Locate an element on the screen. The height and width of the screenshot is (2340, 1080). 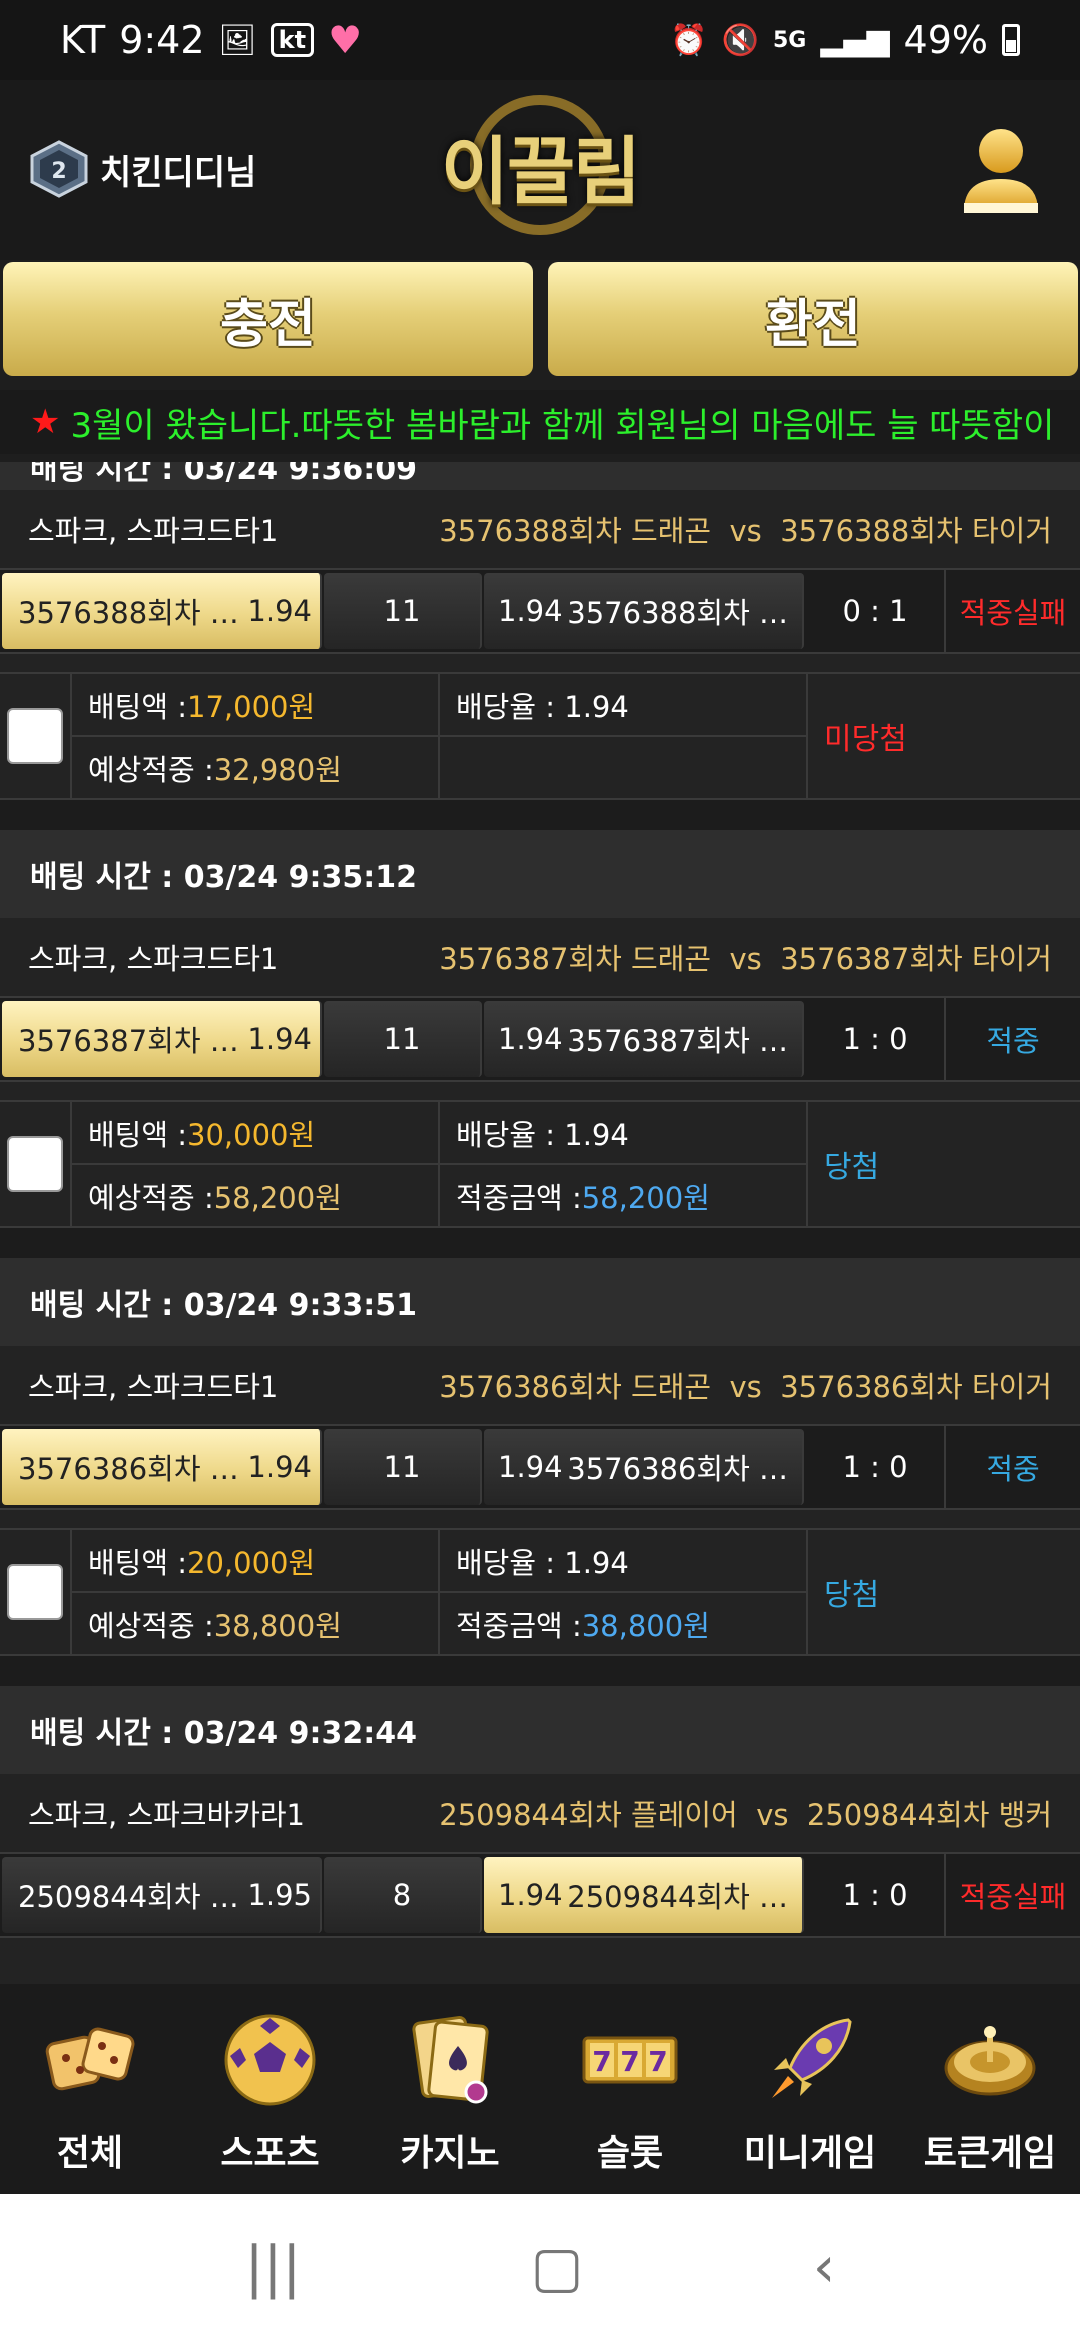
alarm-icon: ⏰ is located at coordinates (689, 40).